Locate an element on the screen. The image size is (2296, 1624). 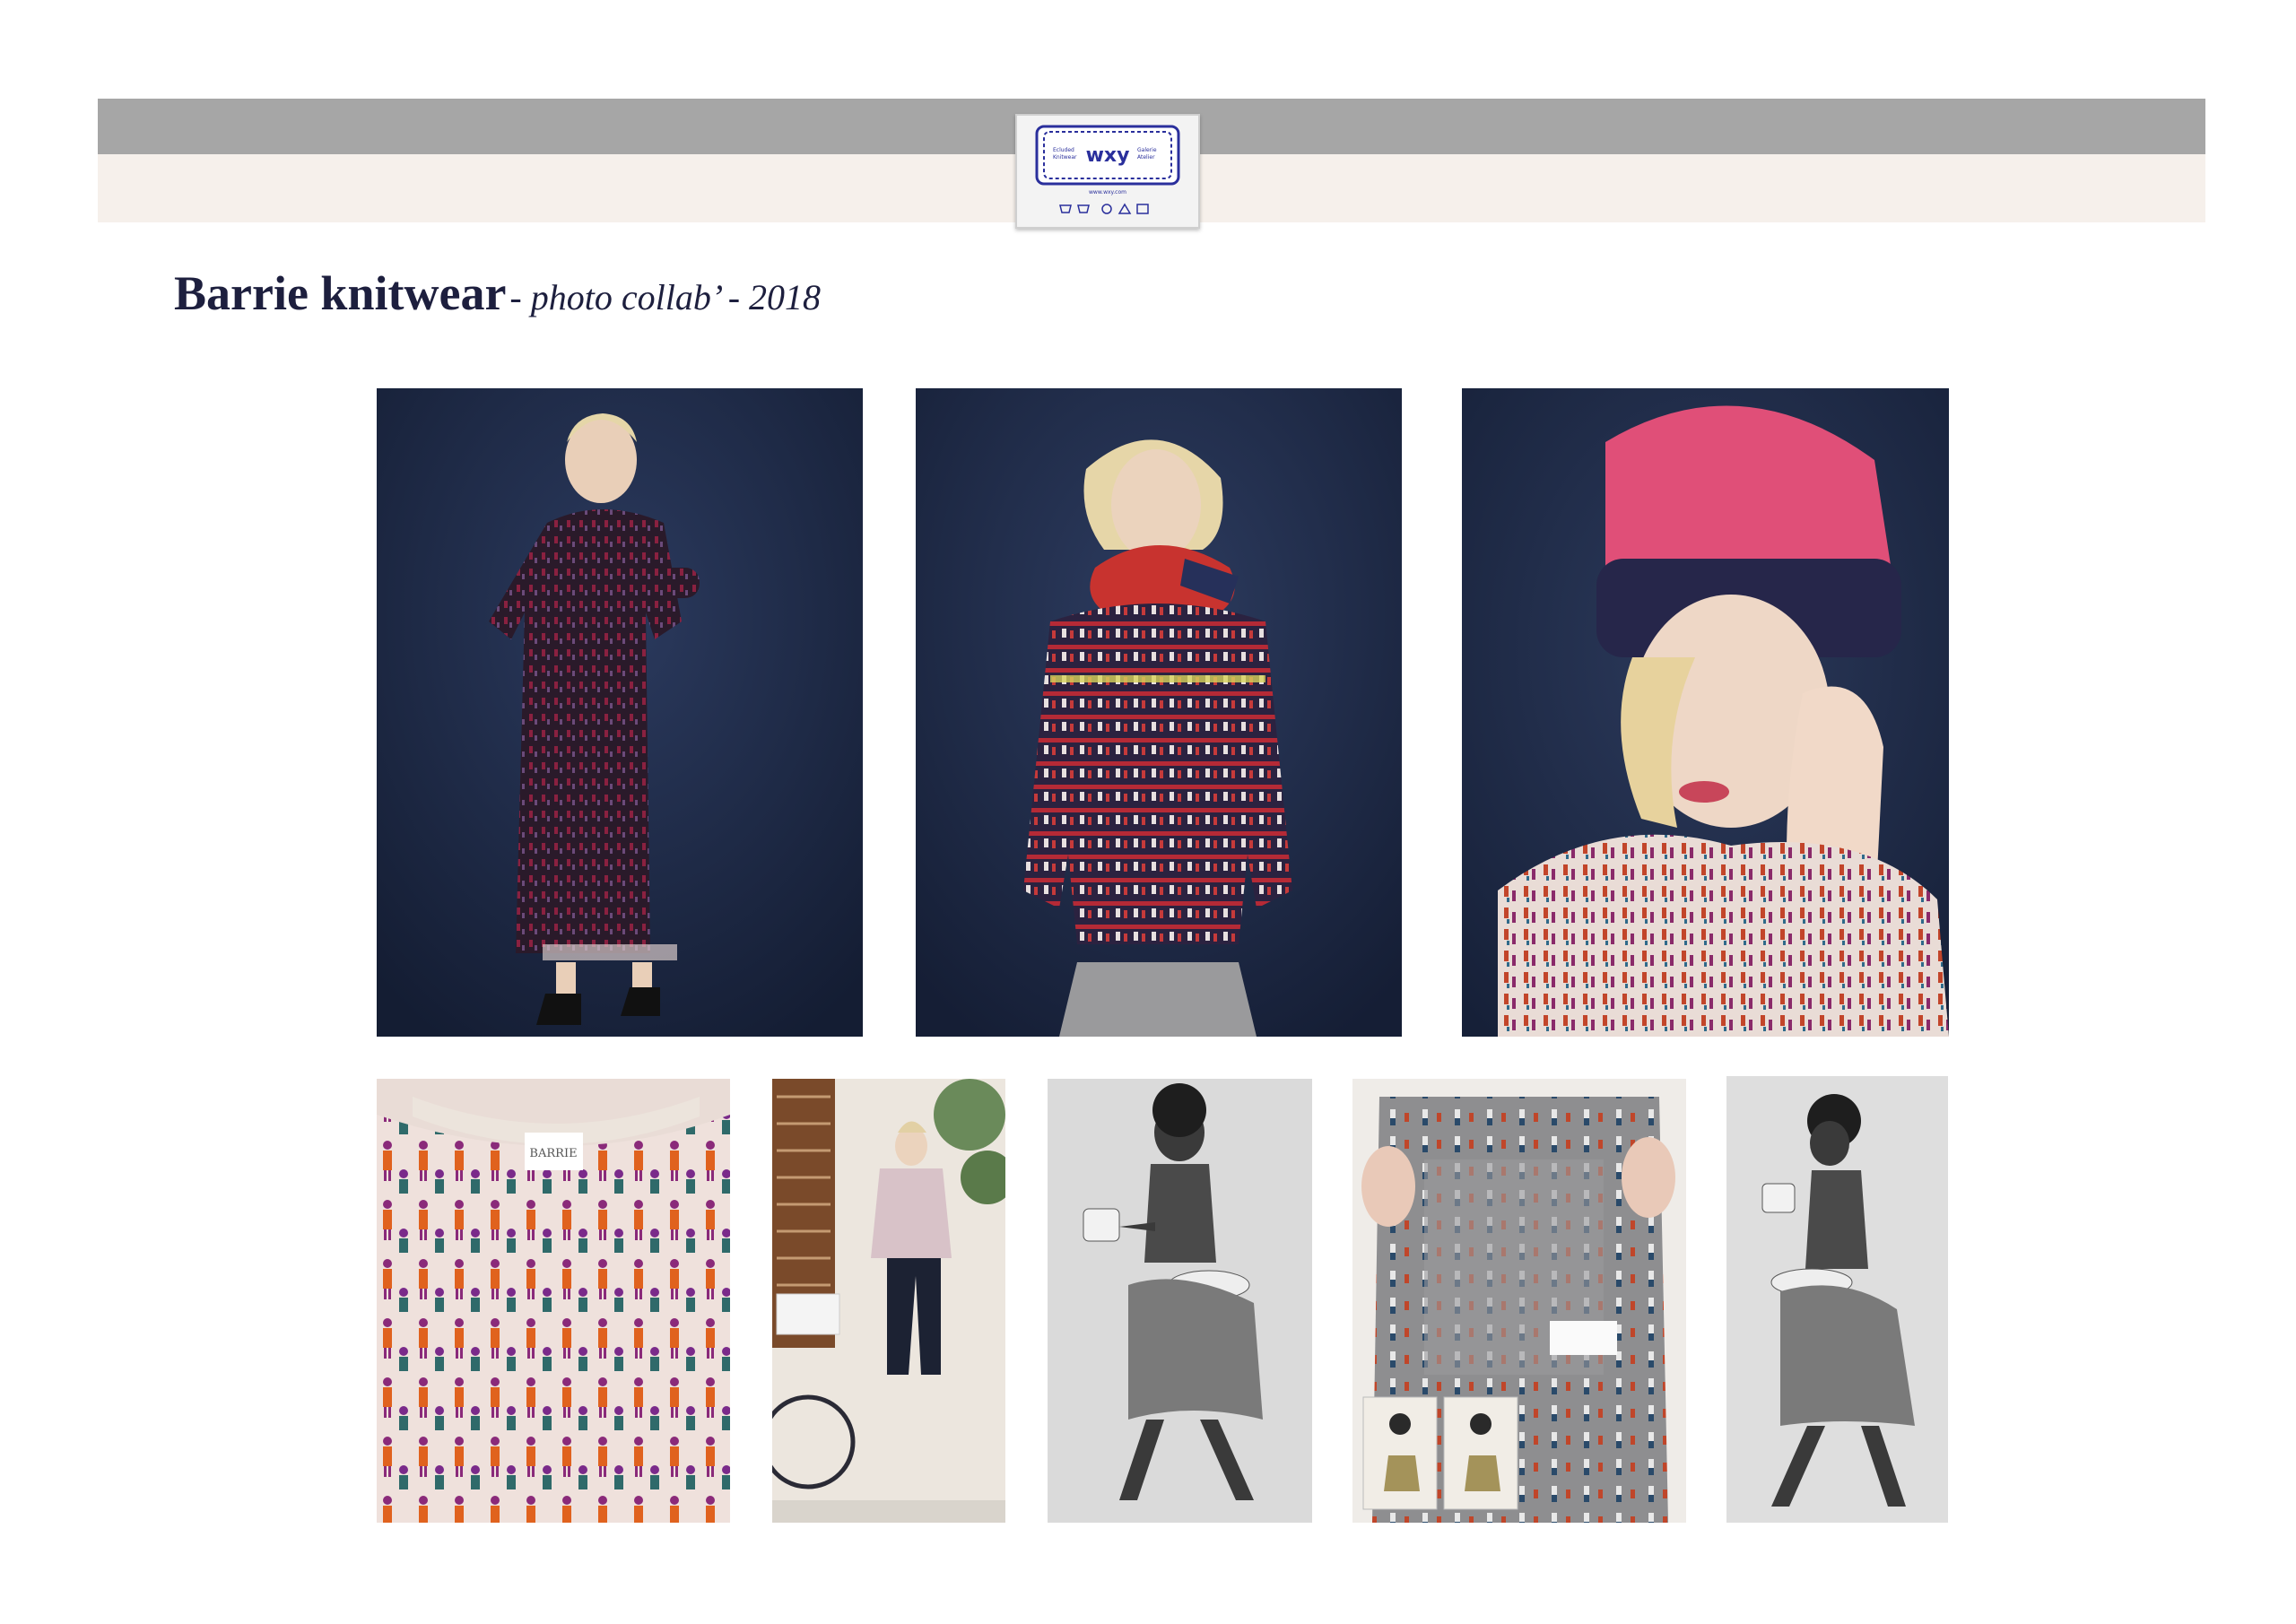
page-title: Barrie knitwear - photo collab’ - 2018 is located at coordinates (497, 293).